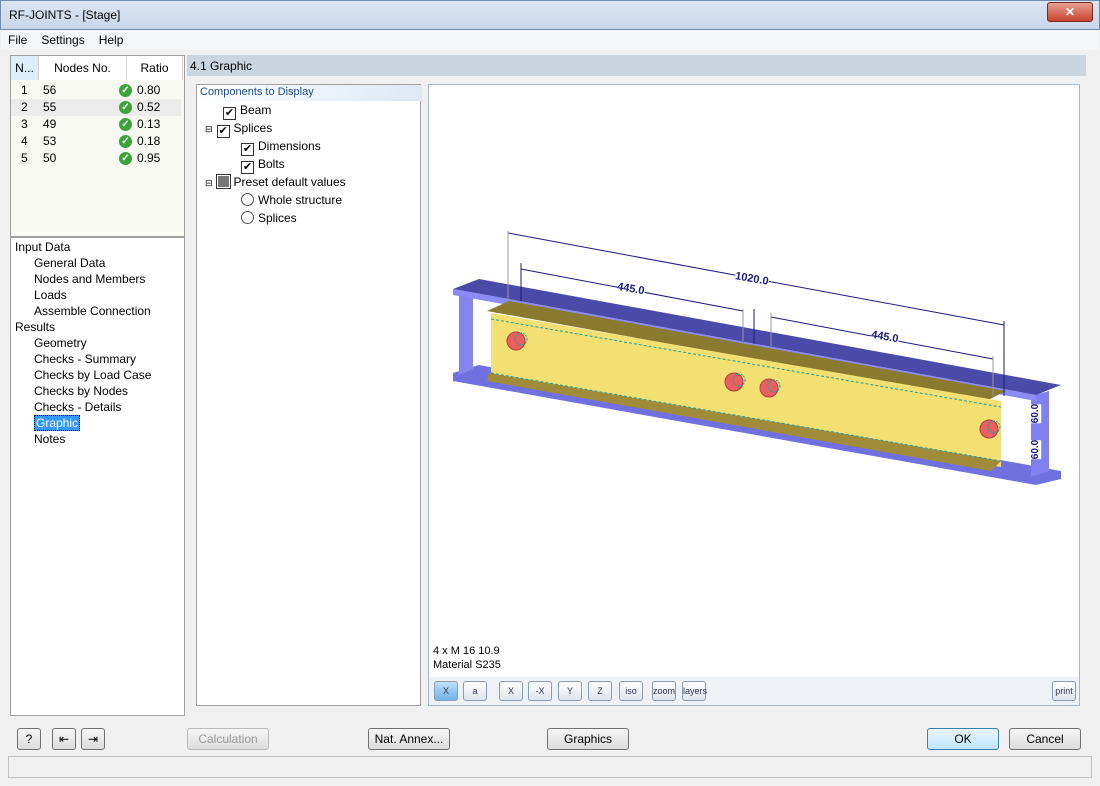 The width and height of the screenshot is (1100, 786). Describe the element at coordinates (588, 739) in the screenshot. I see `graphics-button: Graphics` at that location.